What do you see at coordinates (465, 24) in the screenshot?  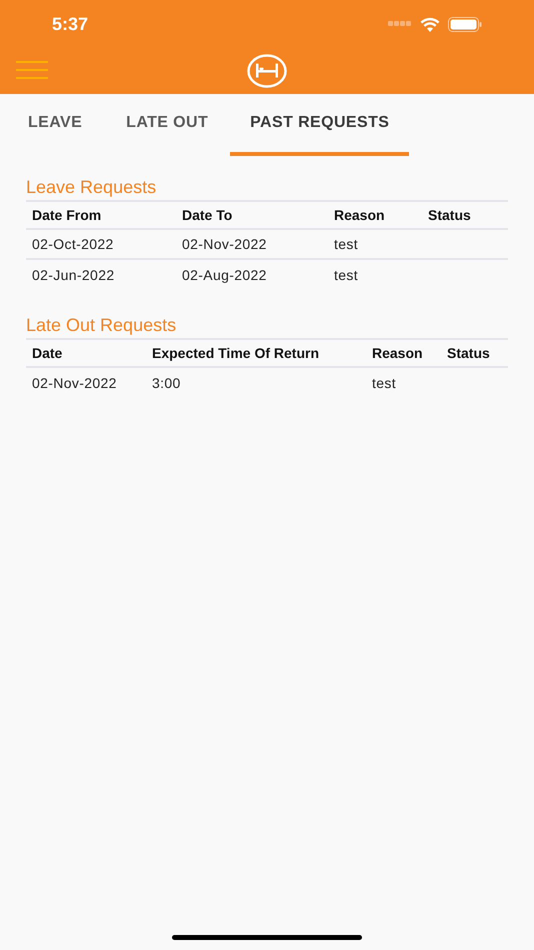 I see `battery-icon` at bounding box center [465, 24].